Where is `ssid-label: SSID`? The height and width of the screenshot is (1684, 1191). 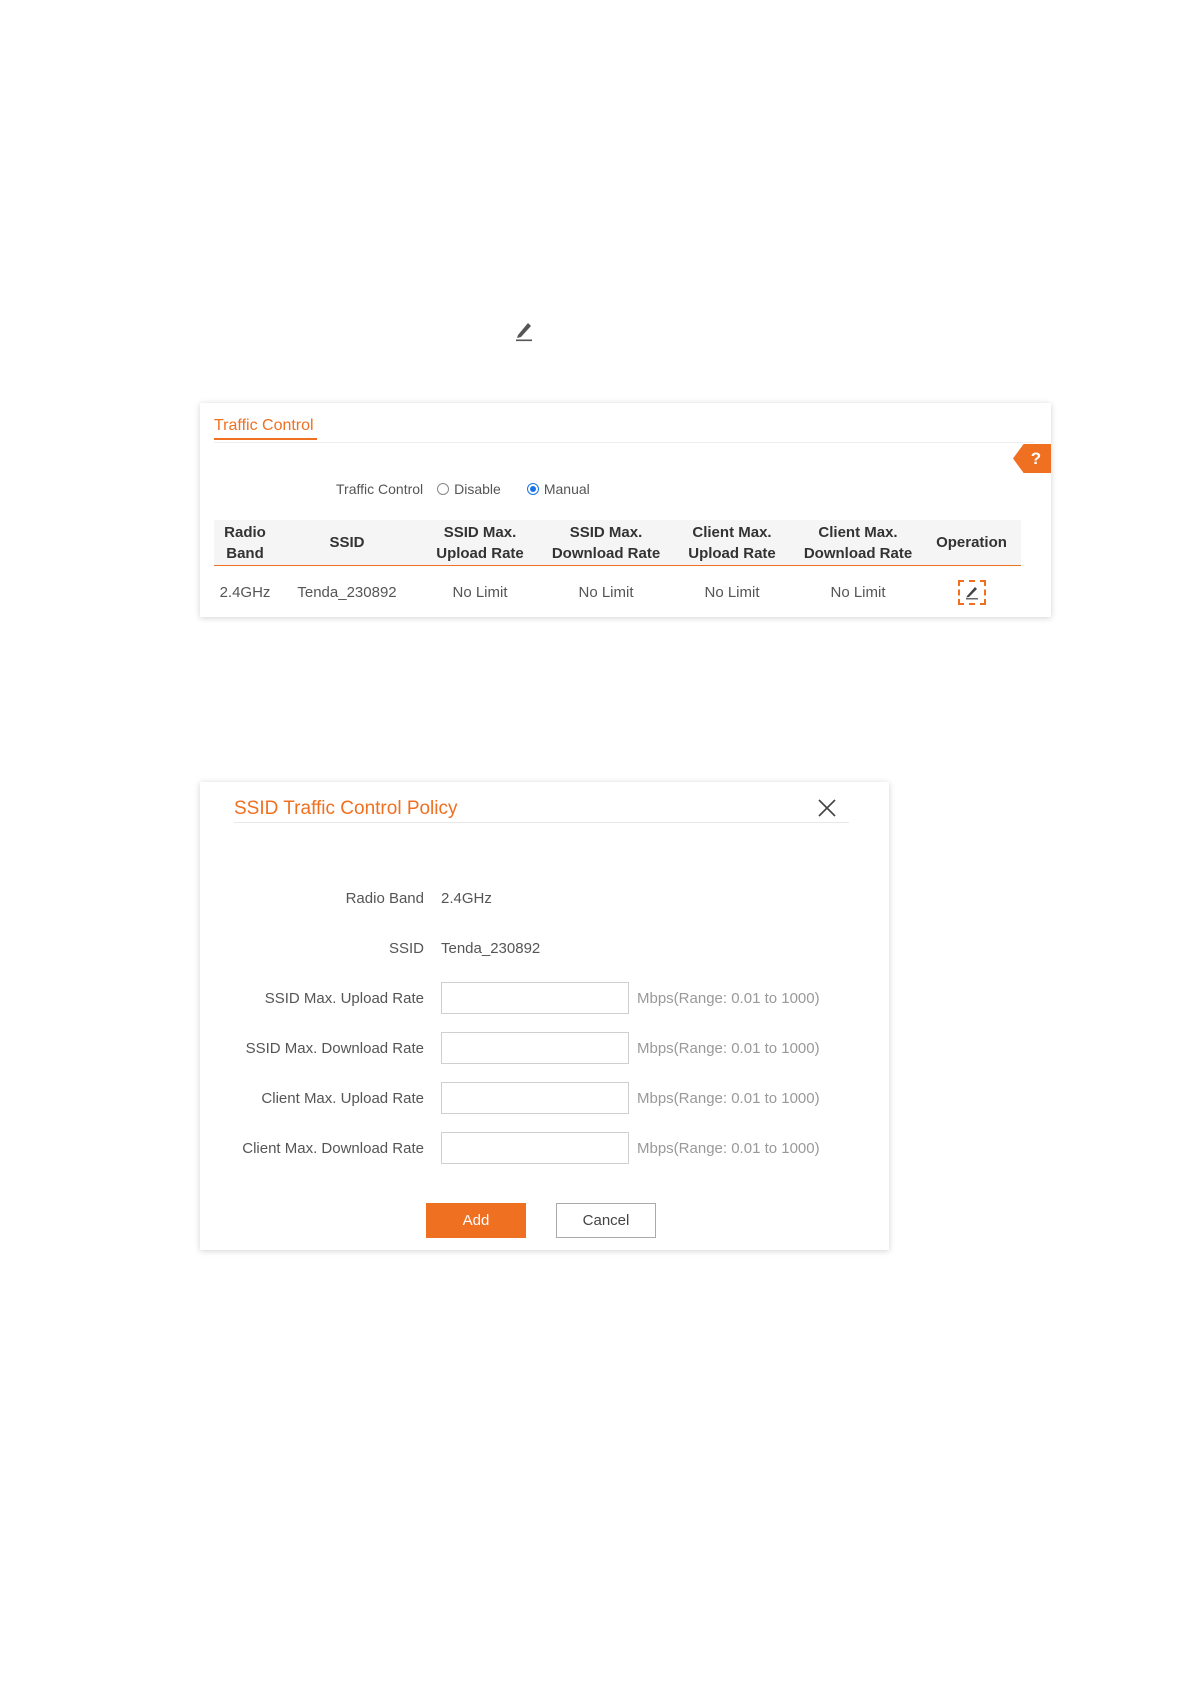
ssid-label: SSID is located at coordinates (406, 948).